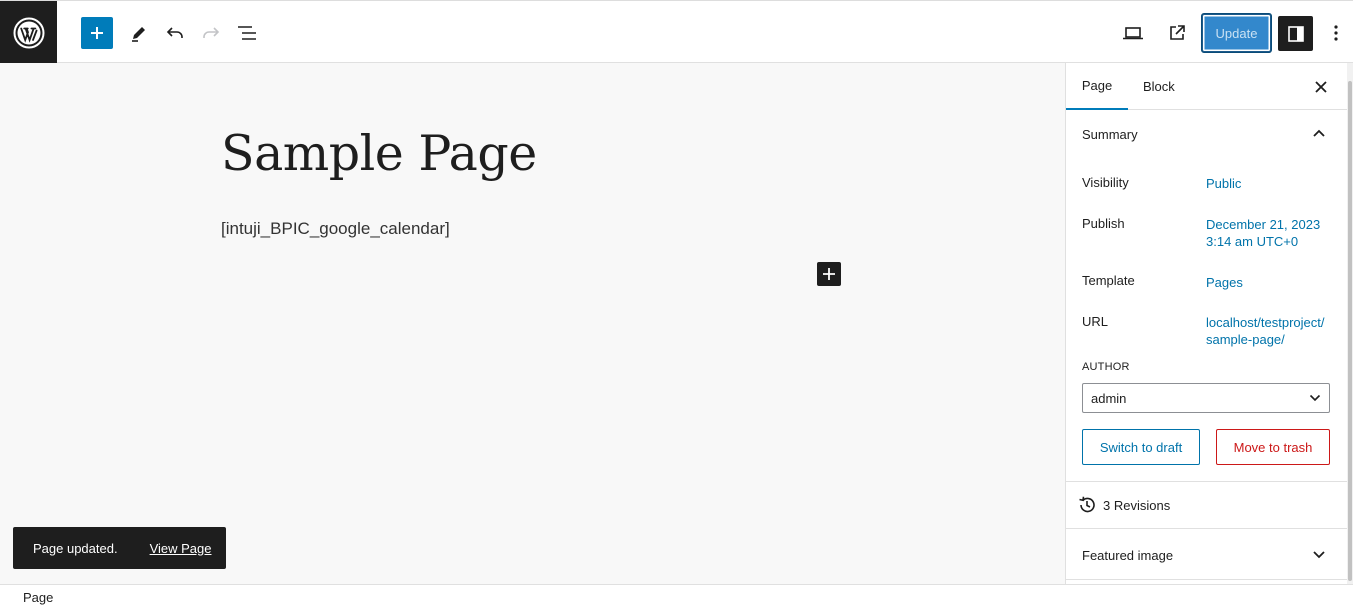 The height and width of the screenshot is (605, 1353). I want to click on summary-title: Summary, so click(1110, 134).